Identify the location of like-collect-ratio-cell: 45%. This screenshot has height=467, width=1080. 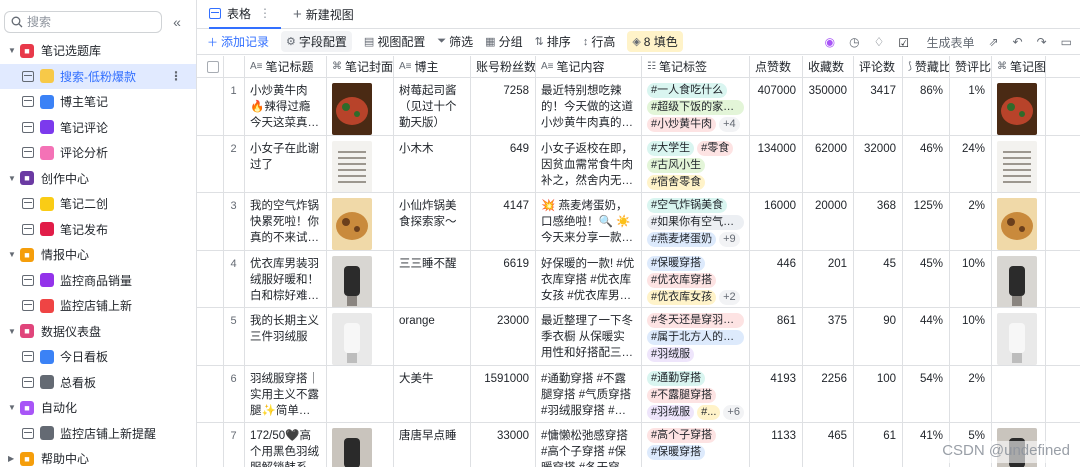
(926, 278).